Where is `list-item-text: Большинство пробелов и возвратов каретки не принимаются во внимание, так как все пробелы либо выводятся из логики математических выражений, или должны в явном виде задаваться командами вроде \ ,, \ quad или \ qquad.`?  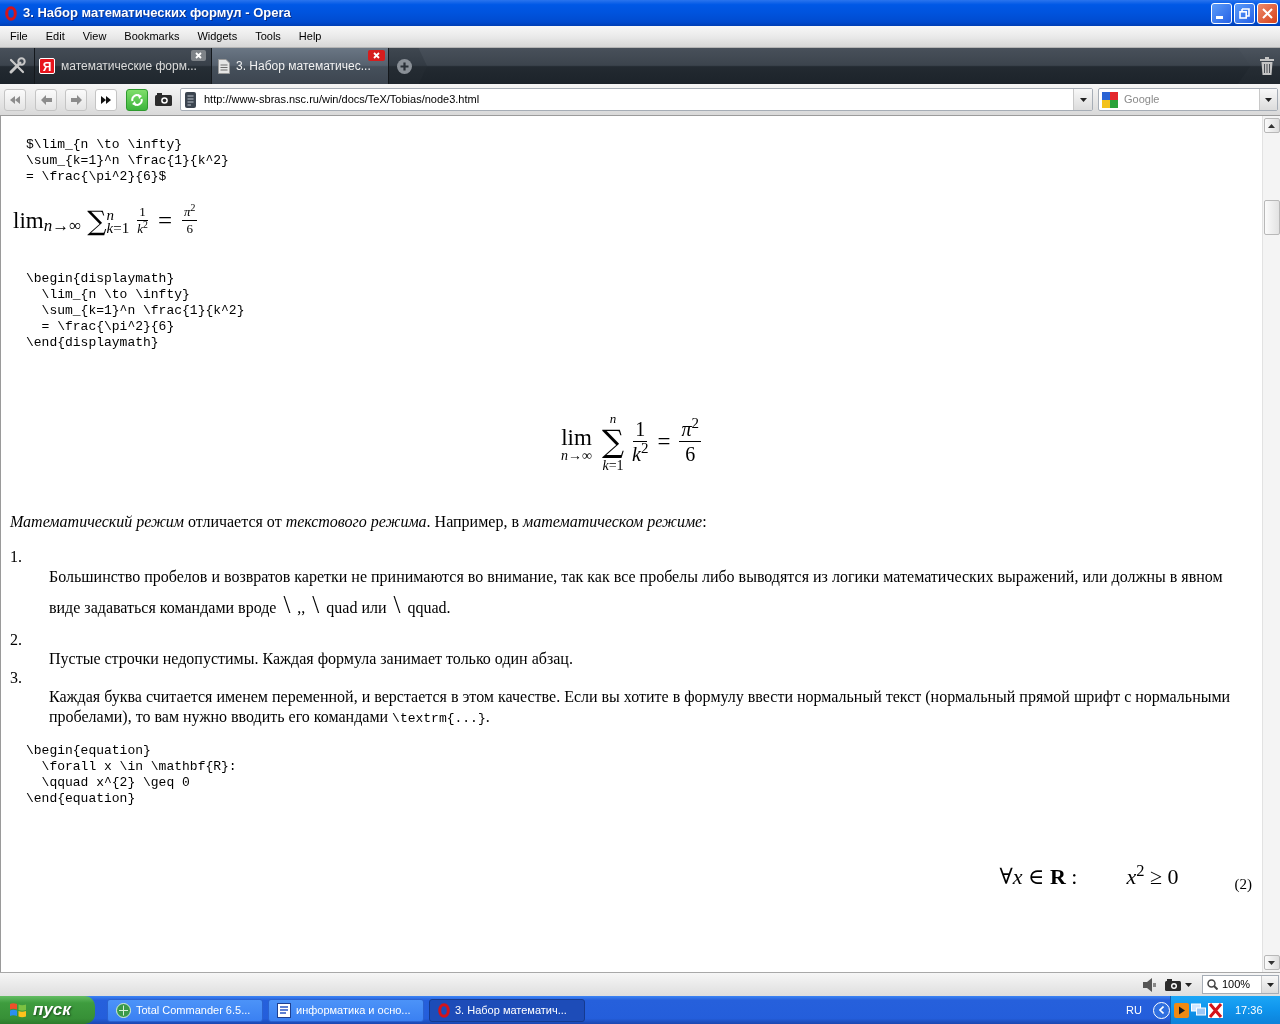
list-item-text: Большинство пробелов и возвратов каретки не принимаются во внимание, так как все пробелы либо выводятся из логики математических выражений, или должны в явном виде задаваться командами вроде \ ,, \ quad или \ qquad. is located at coordinates (636, 593).